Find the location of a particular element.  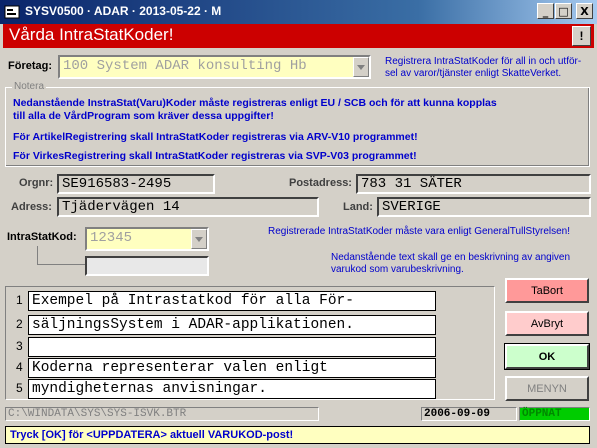

line-number: 5 is located at coordinates (19, 388).